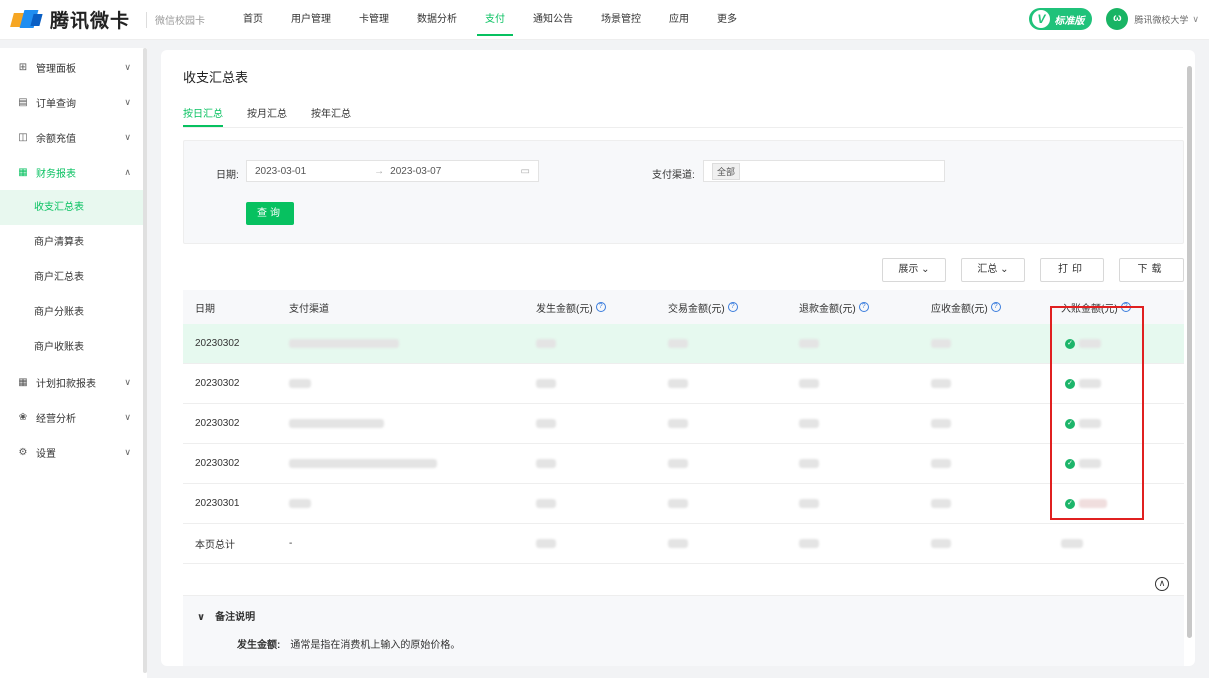  Describe the element at coordinates (726, 171) in the screenshot. I see `channel-tag: 全部` at that location.